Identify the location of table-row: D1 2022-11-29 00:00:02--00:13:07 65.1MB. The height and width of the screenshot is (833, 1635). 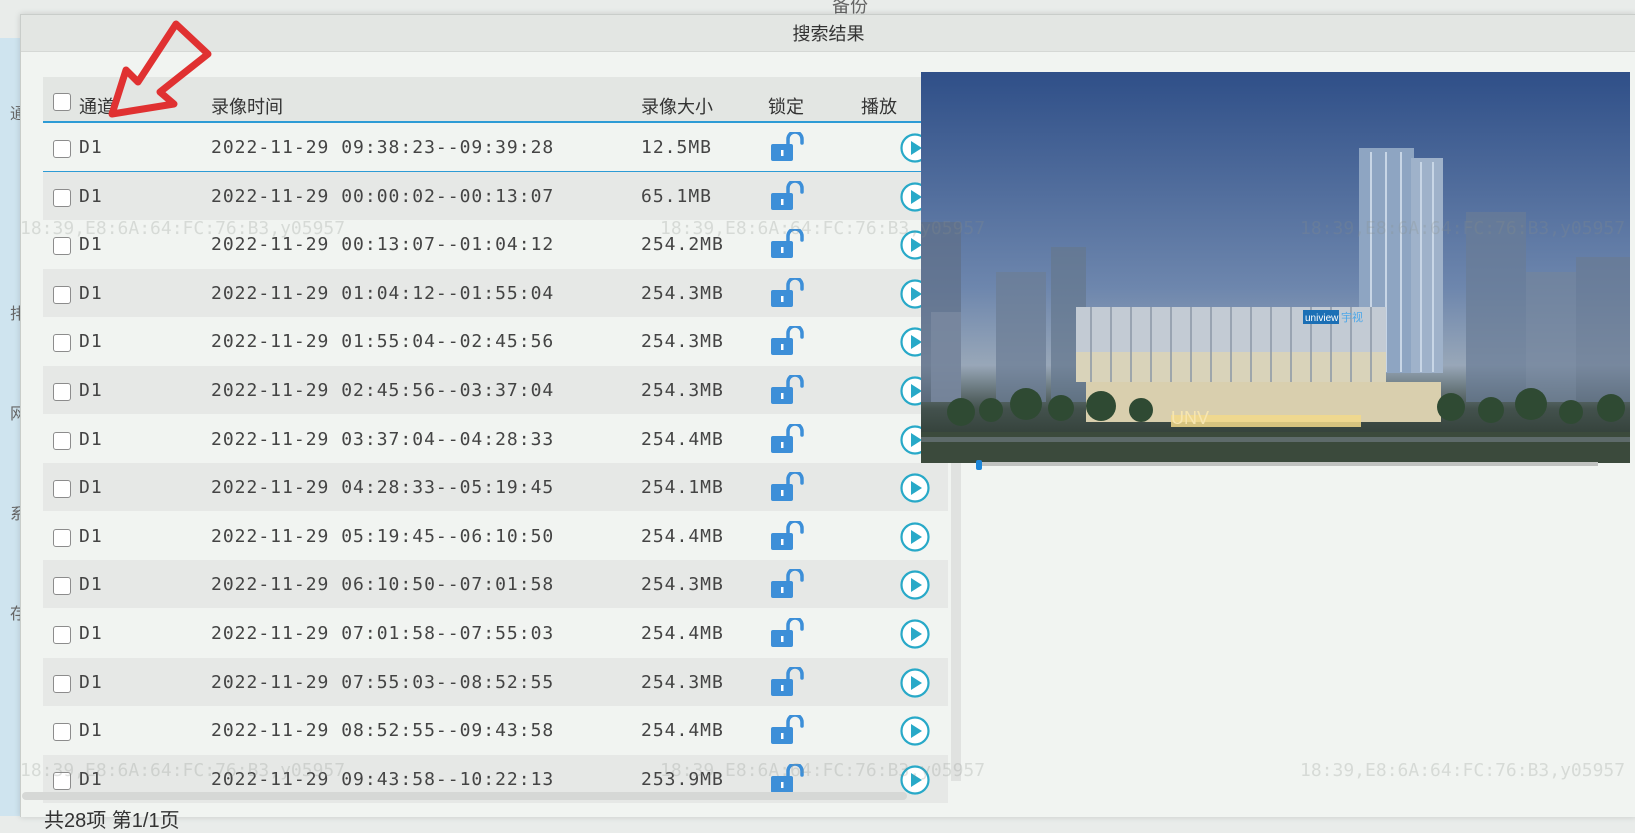
(495, 195).